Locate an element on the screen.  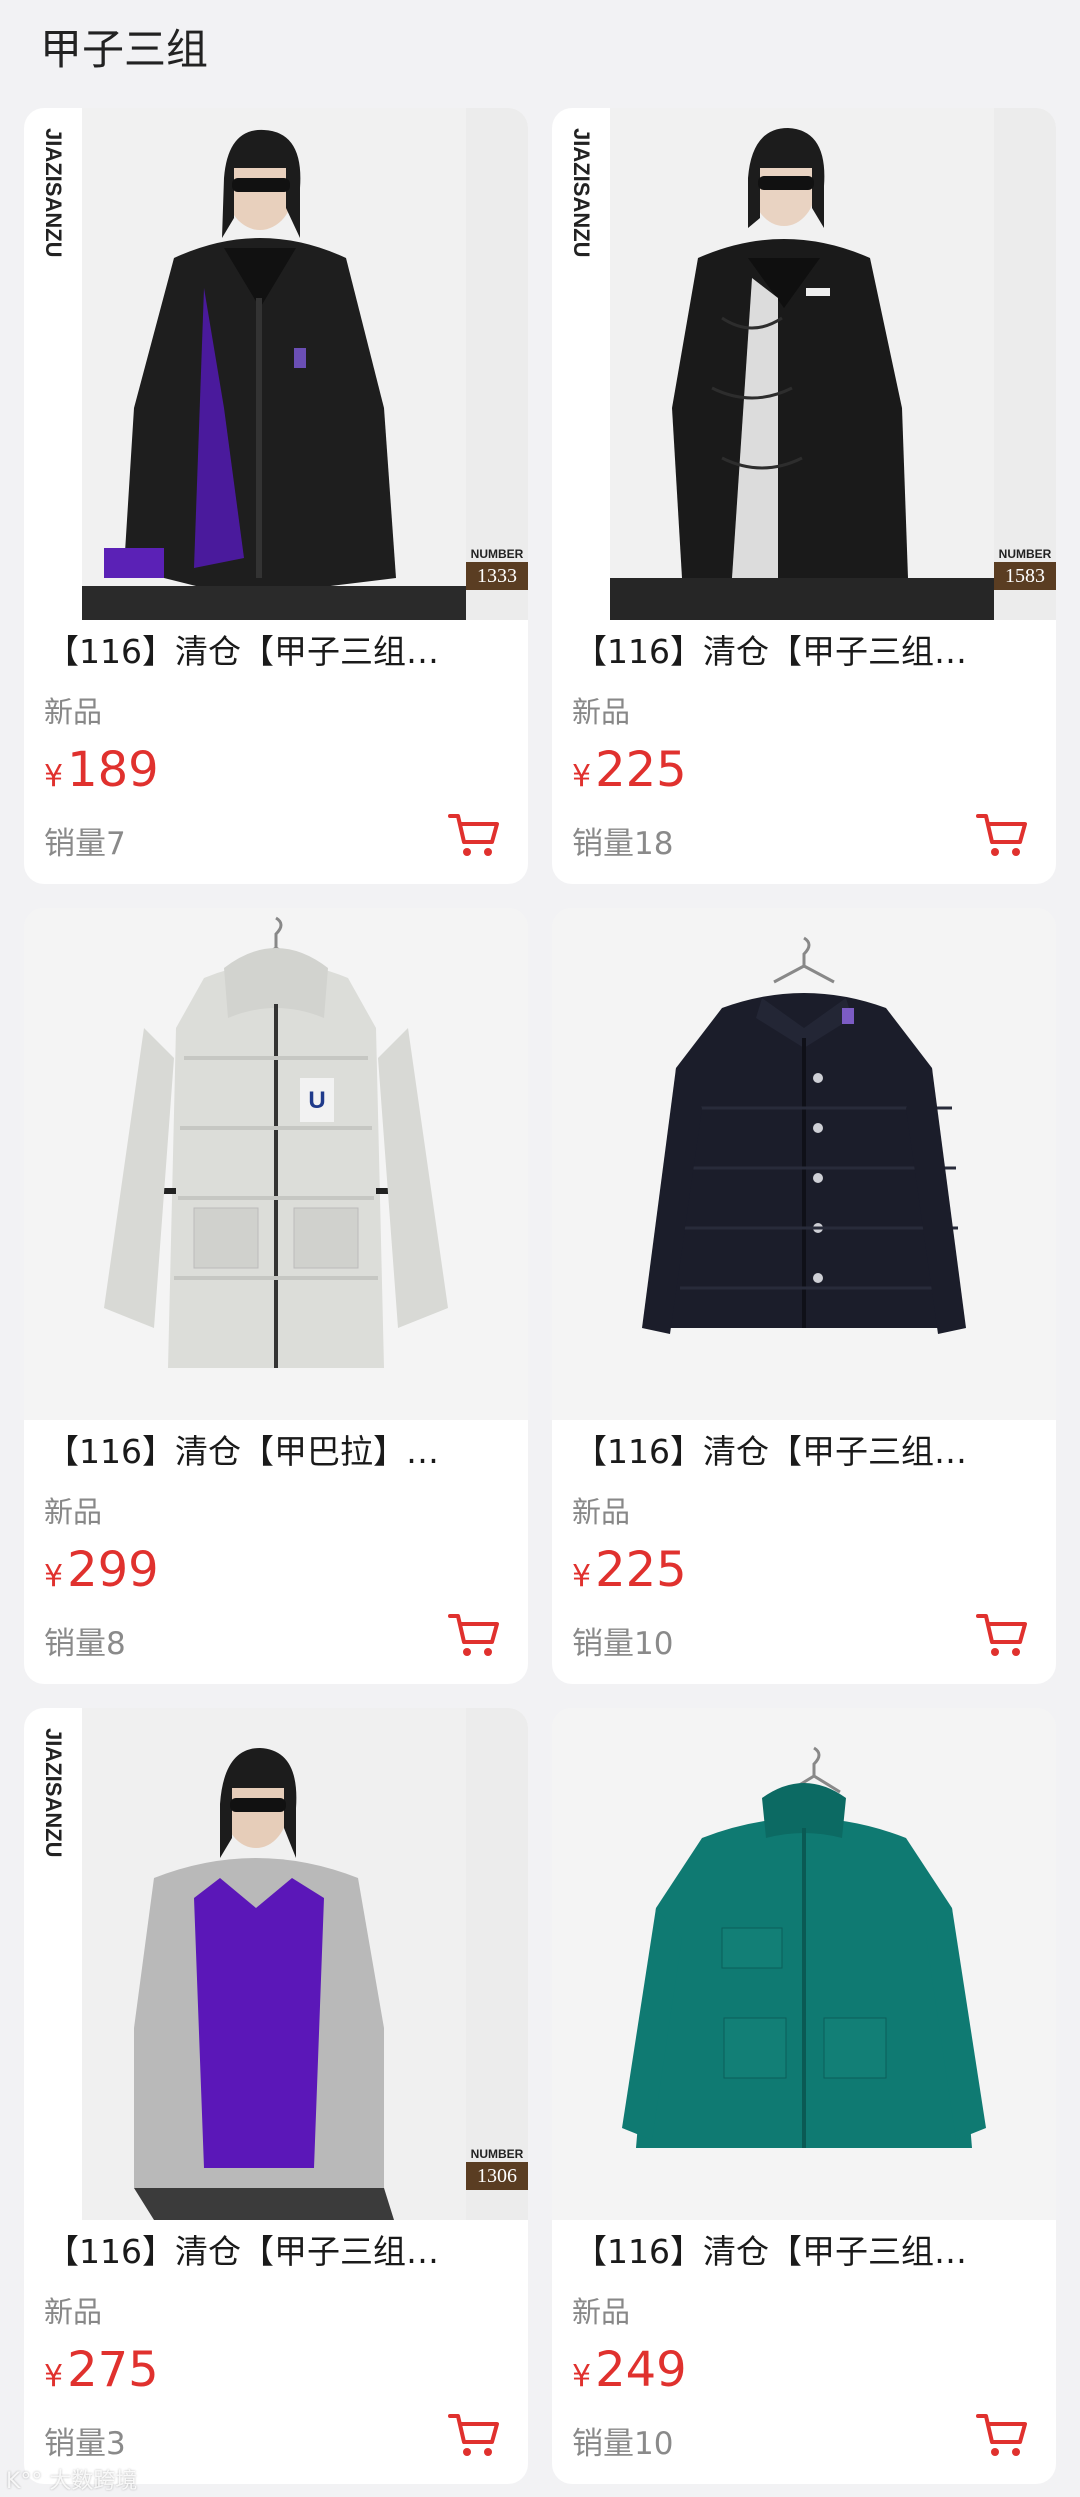
product-card: U 【116】清仓【甲巴拉】… 新品 ¥299 销量8 is located at coordinates (276, 1296).